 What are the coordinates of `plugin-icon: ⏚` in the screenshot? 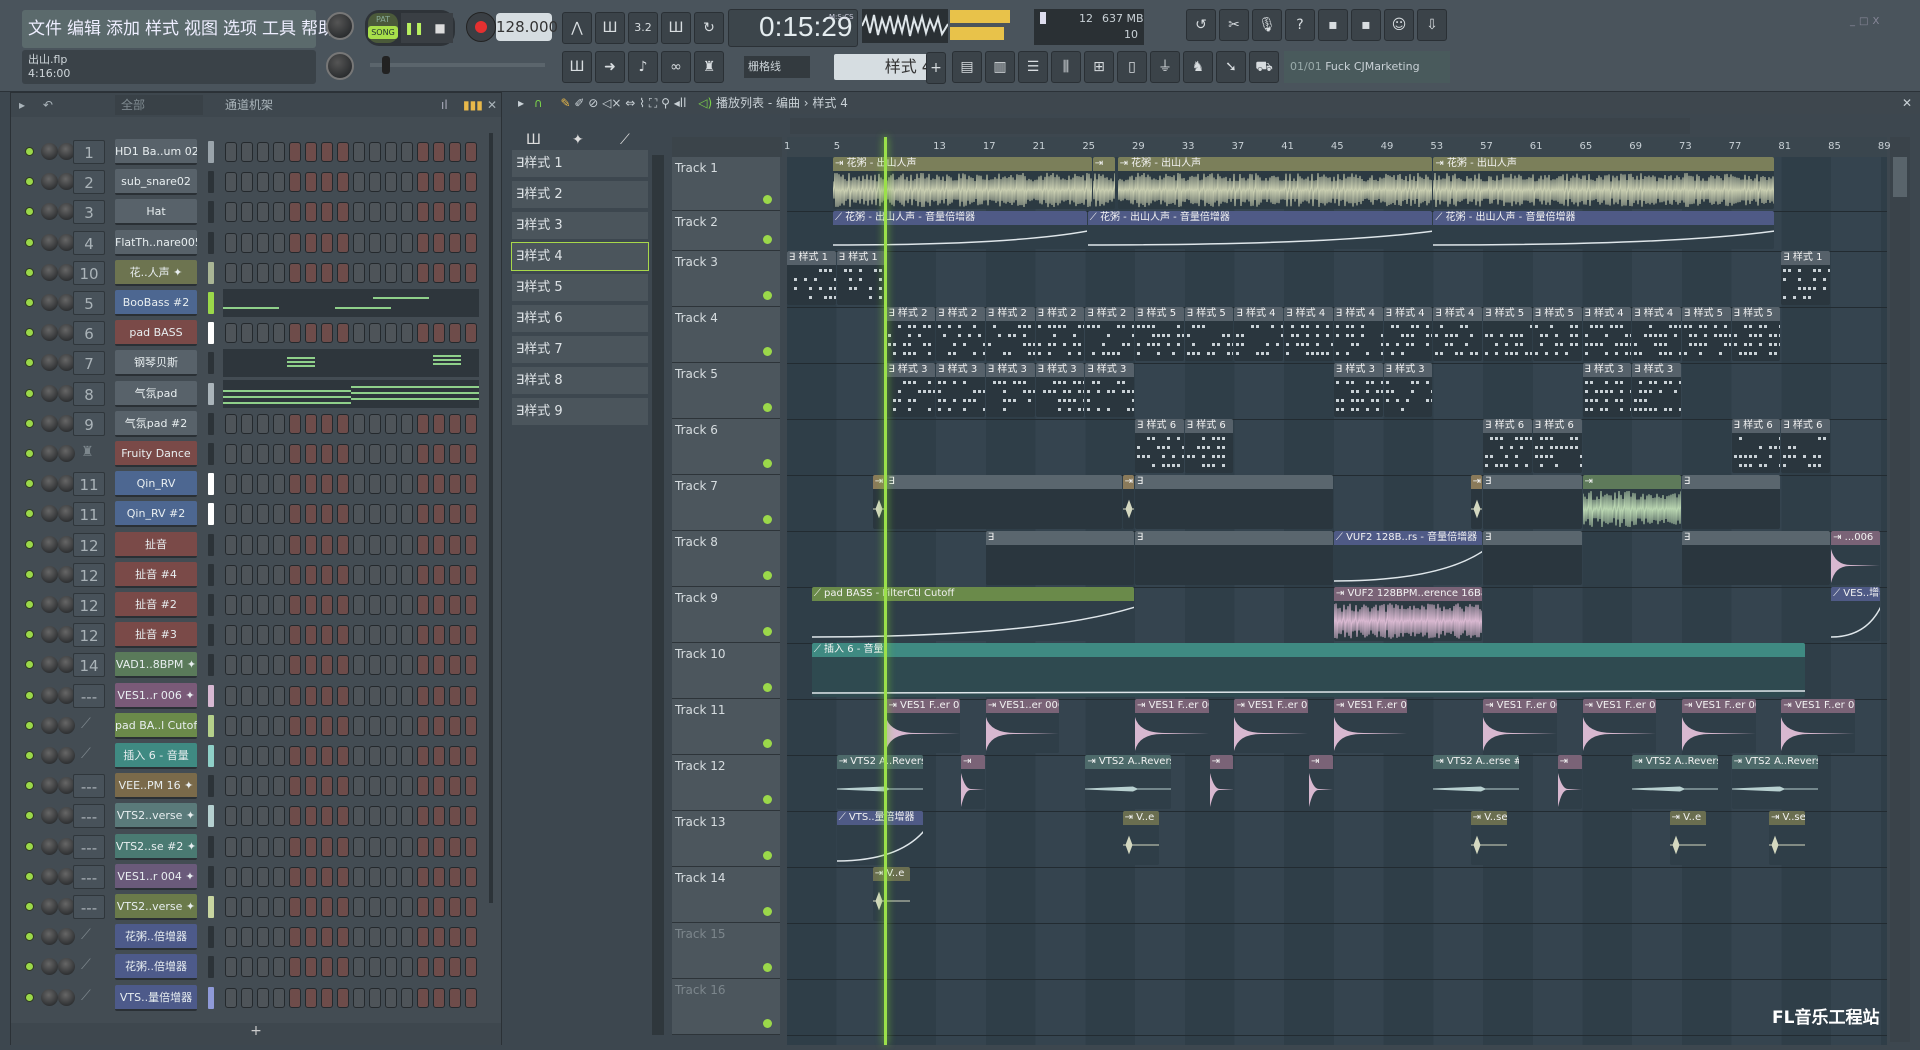 It's located at (1165, 67).